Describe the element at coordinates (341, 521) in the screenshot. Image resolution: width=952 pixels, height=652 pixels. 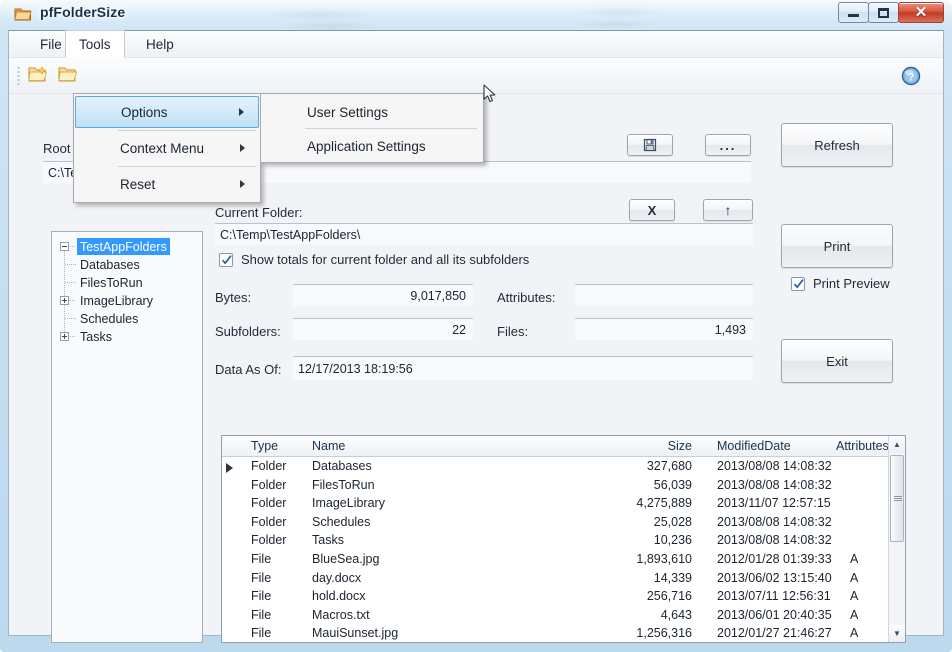
I see `cell-name: Schedules` at that location.